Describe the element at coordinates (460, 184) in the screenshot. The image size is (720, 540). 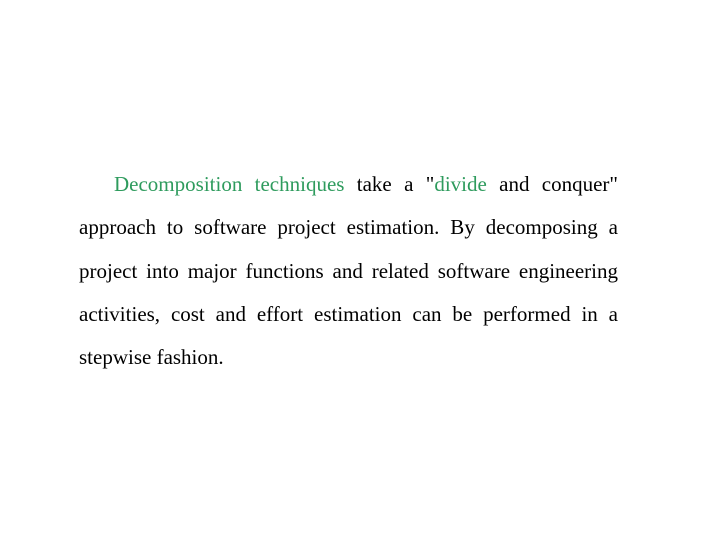
I see `highlight-term-divide: divide` at that location.